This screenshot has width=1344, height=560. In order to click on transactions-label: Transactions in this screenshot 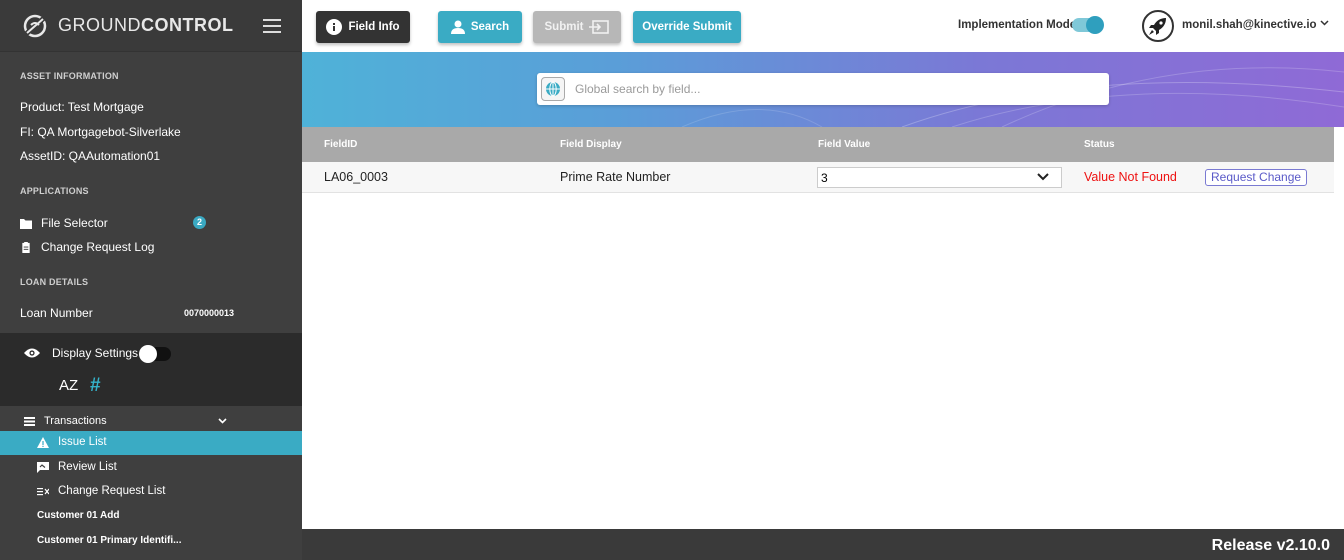, I will do `click(75, 421)`.